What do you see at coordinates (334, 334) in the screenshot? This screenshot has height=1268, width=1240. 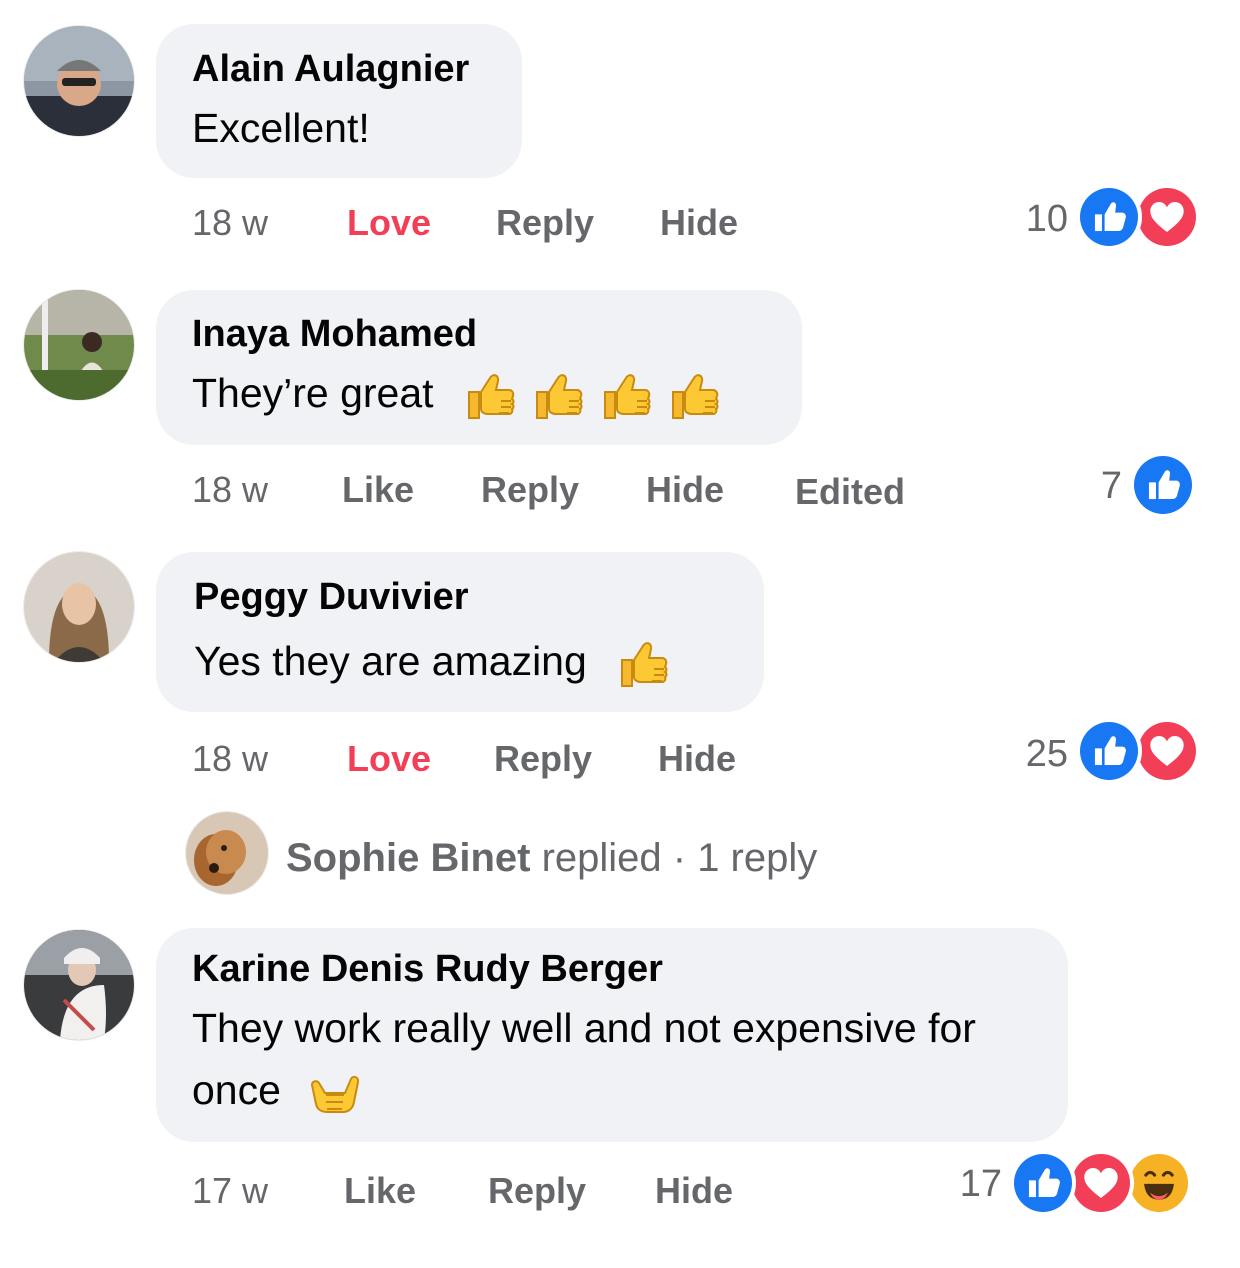 I see `comment-author: Inaya Mohamed` at bounding box center [334, 334].